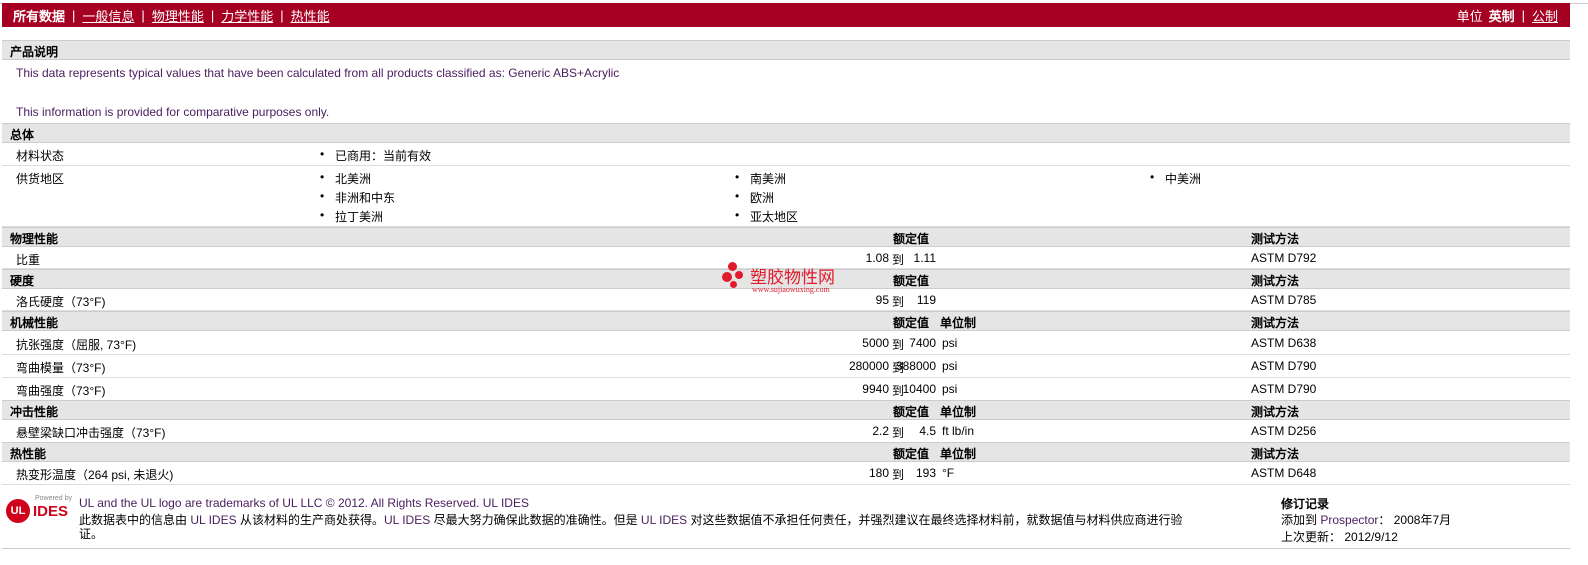 The image size is (1588, 565). What do you see at coordinates (754, 197) in the screenshot?
I see `region-item: 欧洲` at bounding box center [754, 197].